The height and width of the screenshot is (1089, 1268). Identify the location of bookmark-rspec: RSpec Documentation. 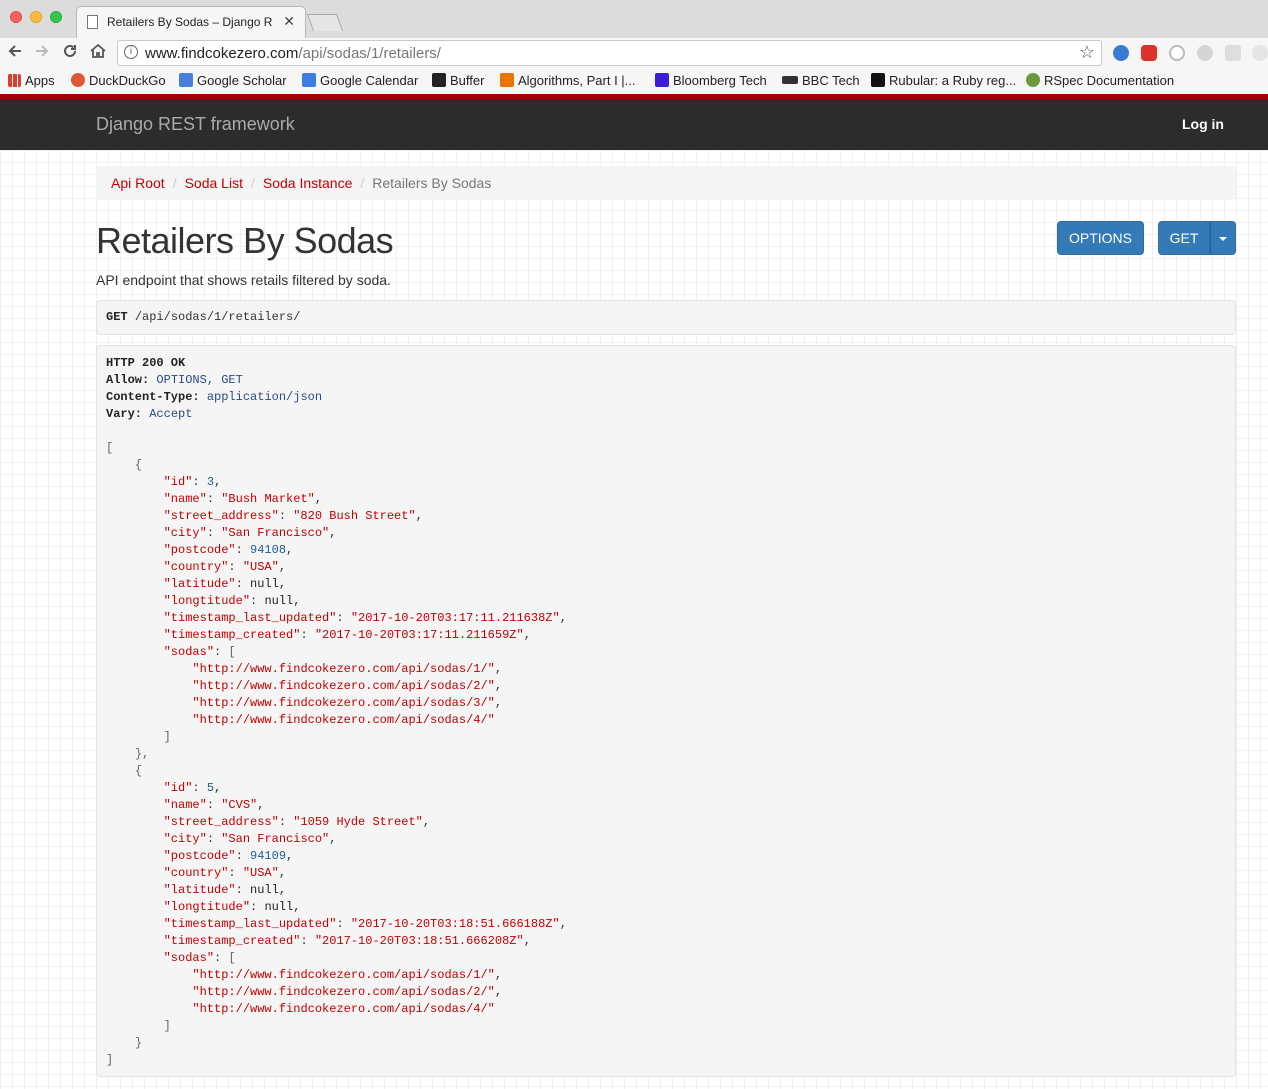
(1100, 80).